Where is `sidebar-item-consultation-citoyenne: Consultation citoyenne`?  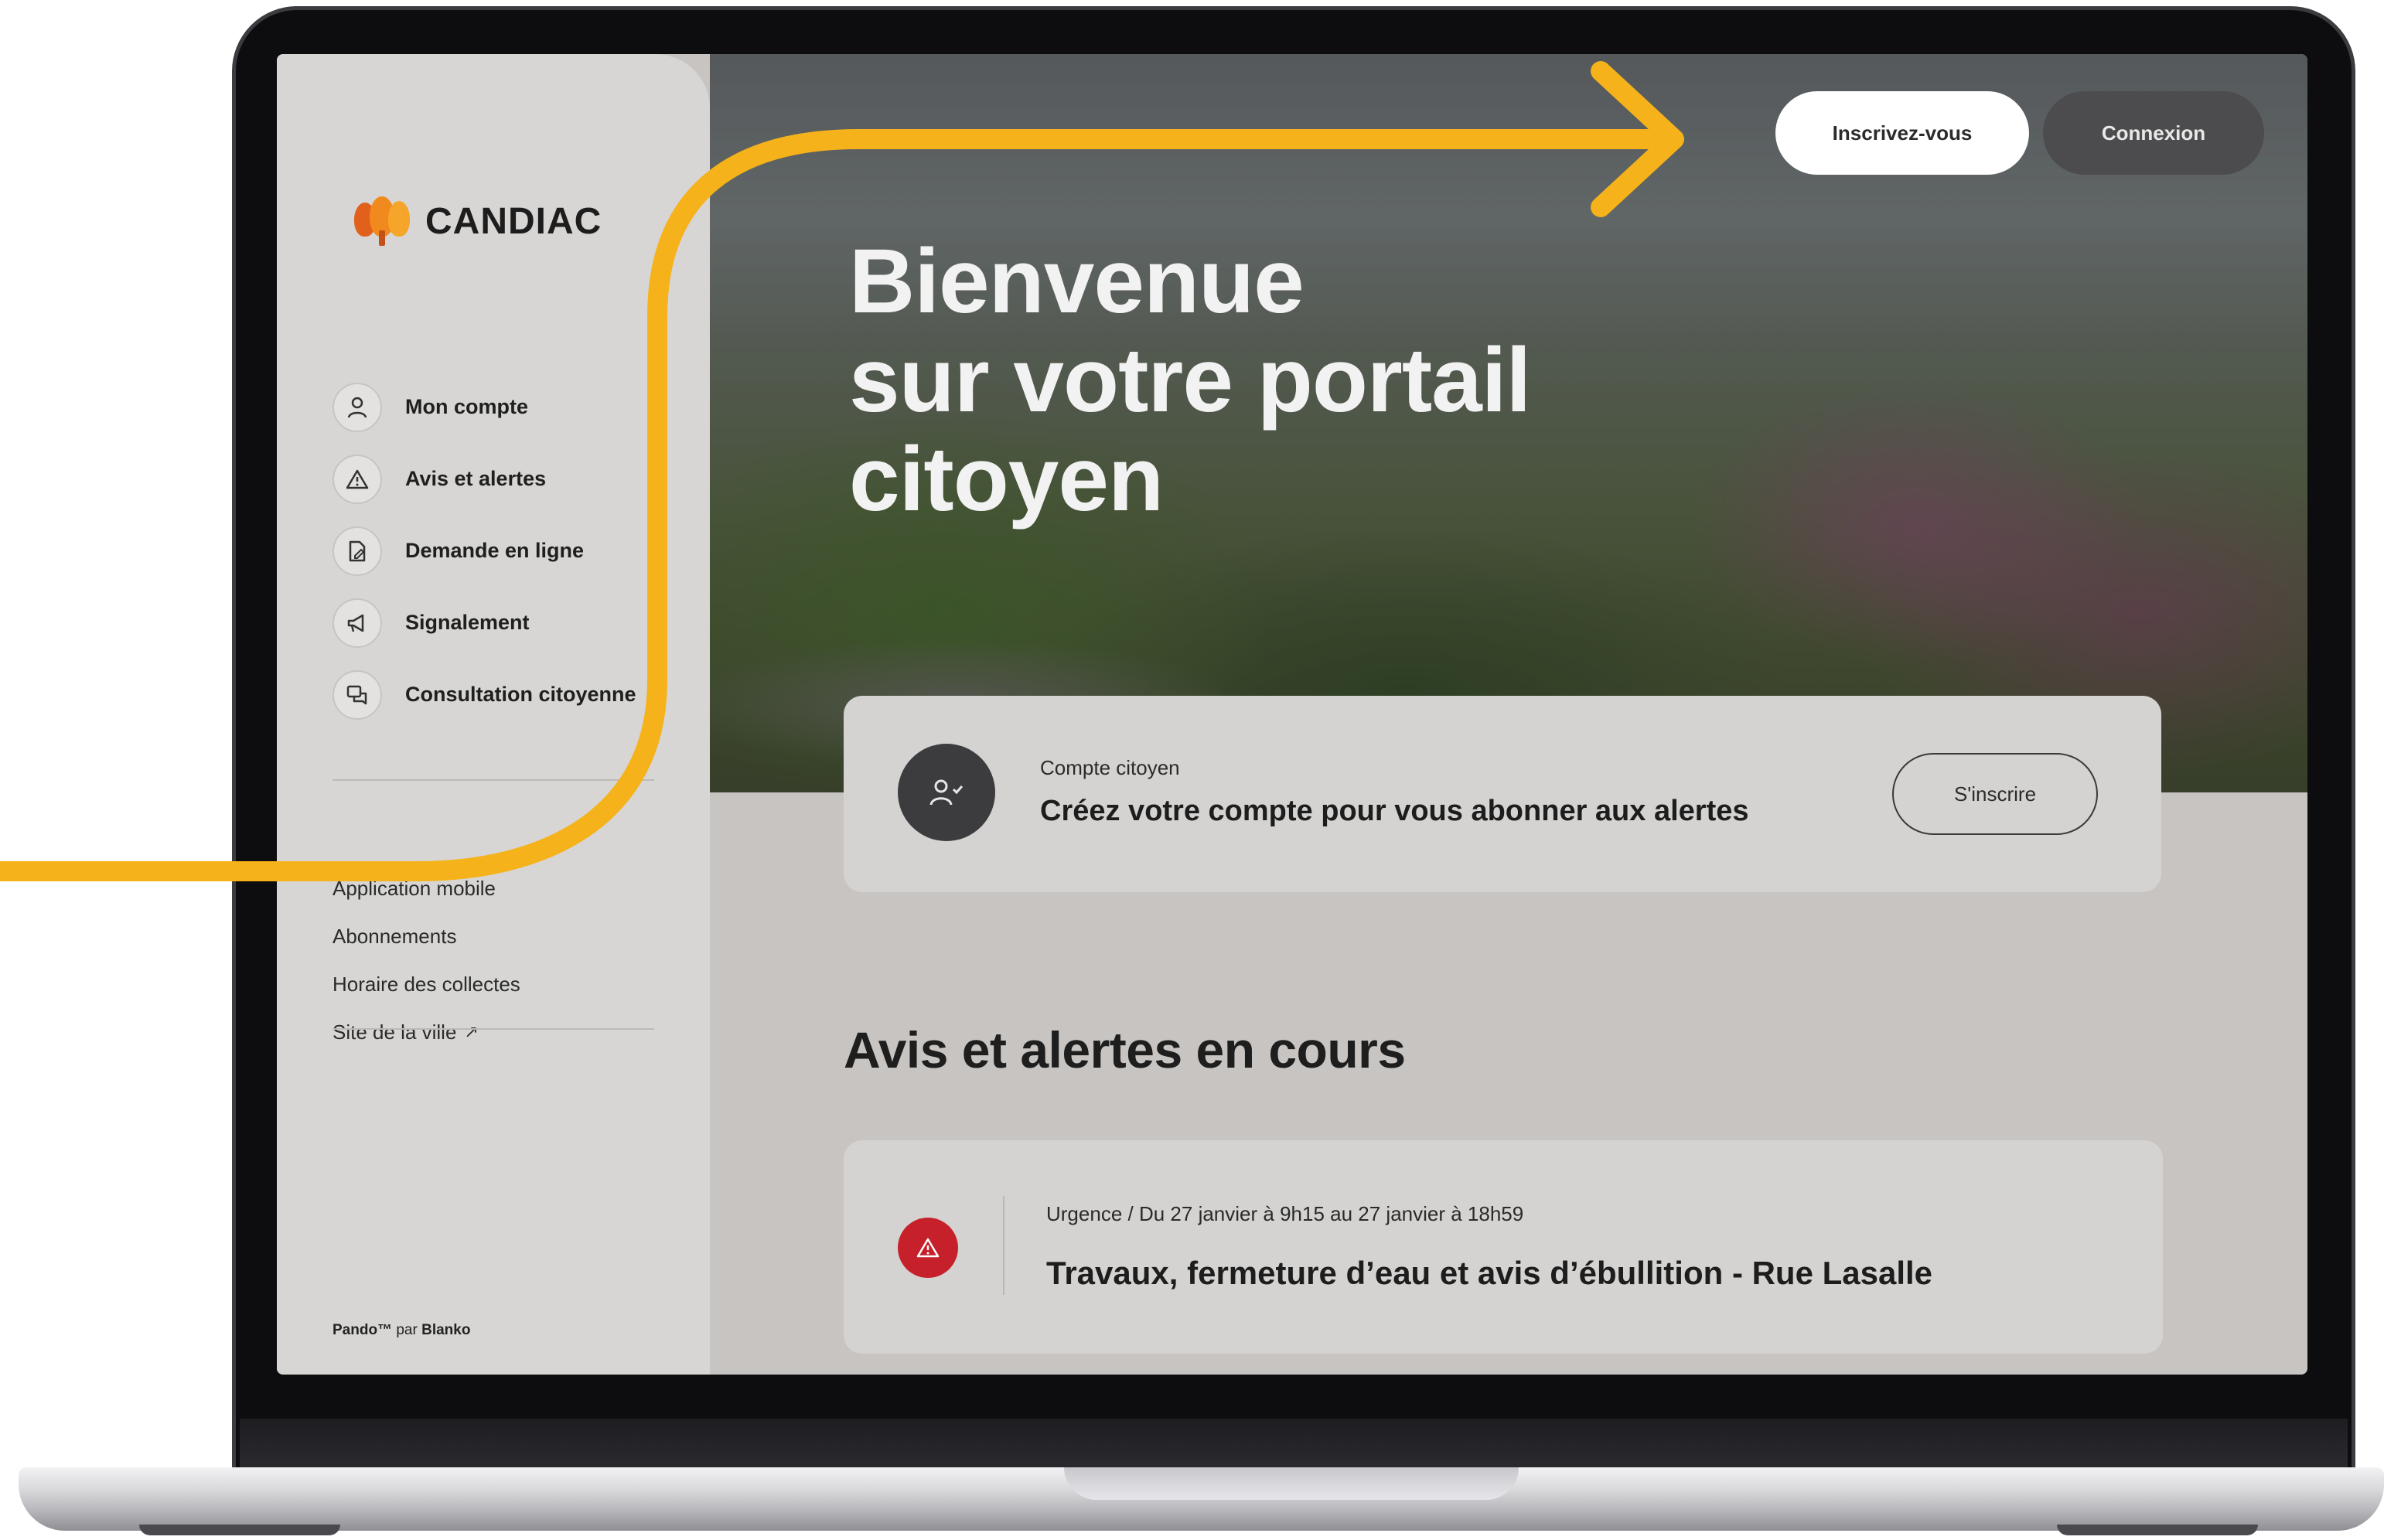 sidebar-item-consultation-citoyenne: Consultation citoyenne is located at coordinates (485, 695).